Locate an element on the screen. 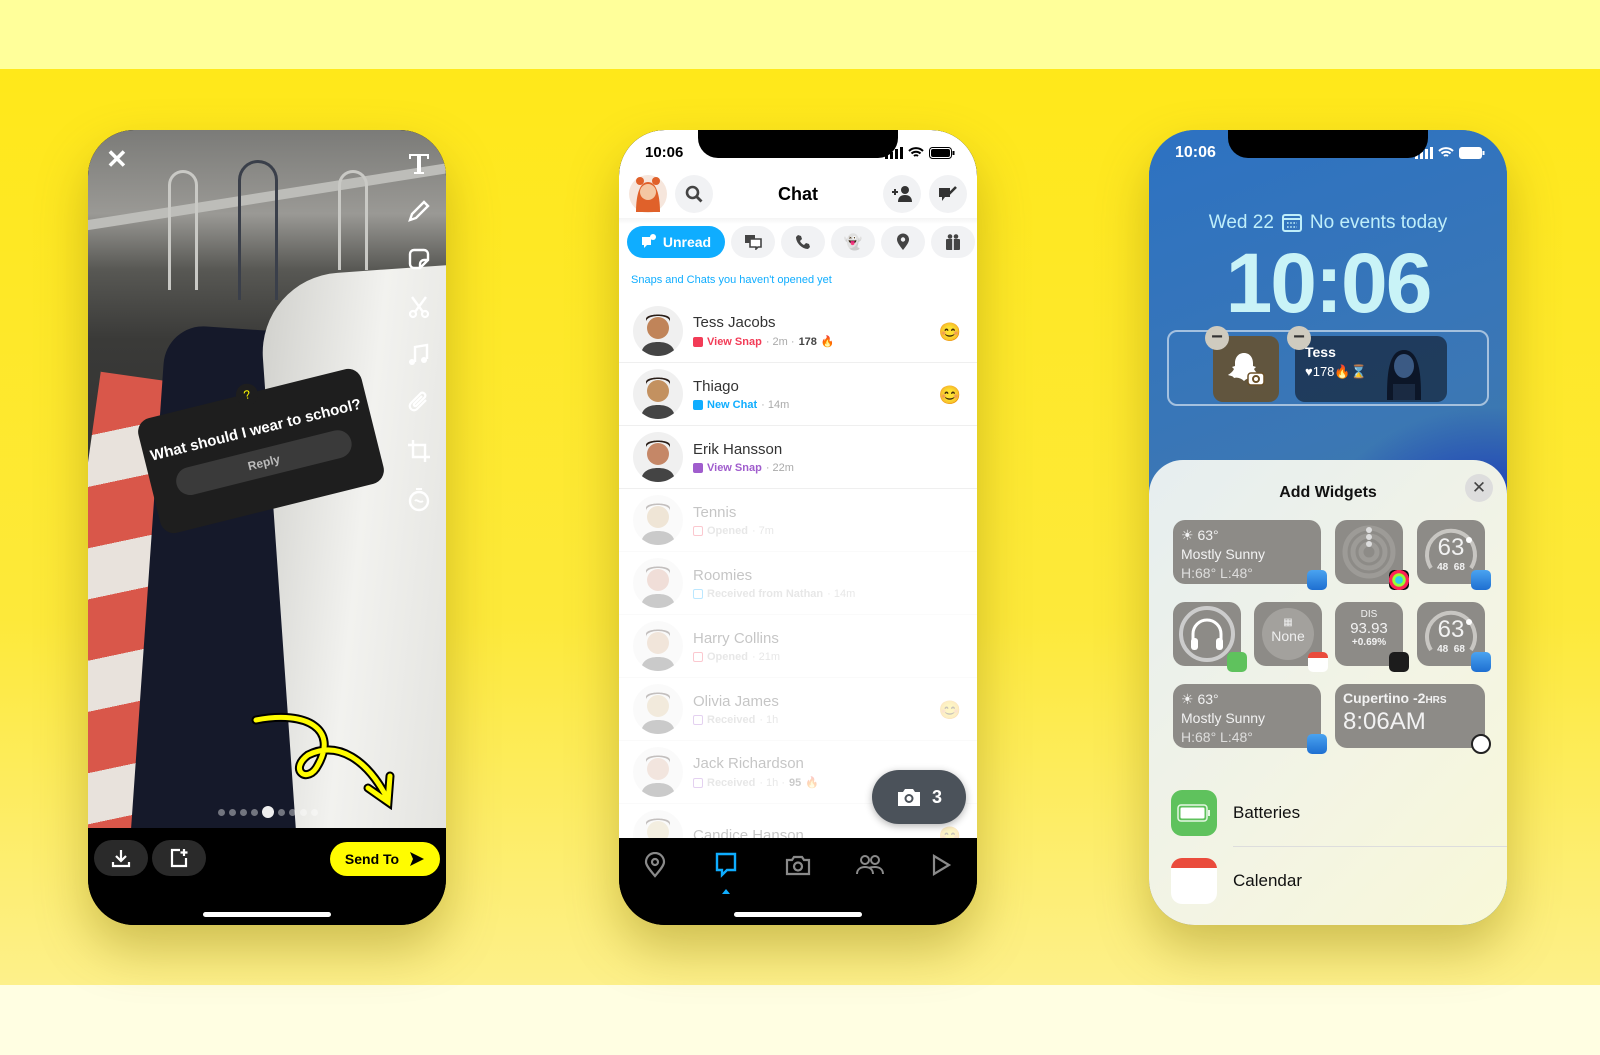 This screenshot has height=1055, width=1600. nav-stories is located at coordinates (870, 865).